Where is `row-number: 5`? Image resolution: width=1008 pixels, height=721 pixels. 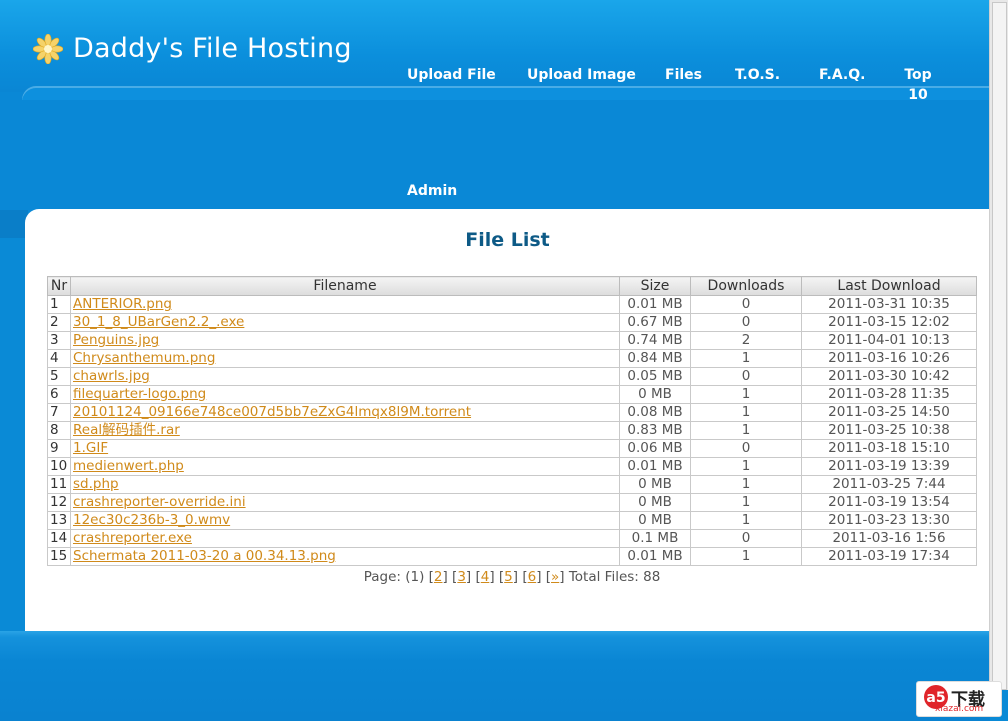 row-number: 5 is located at coordinates (59, 376).